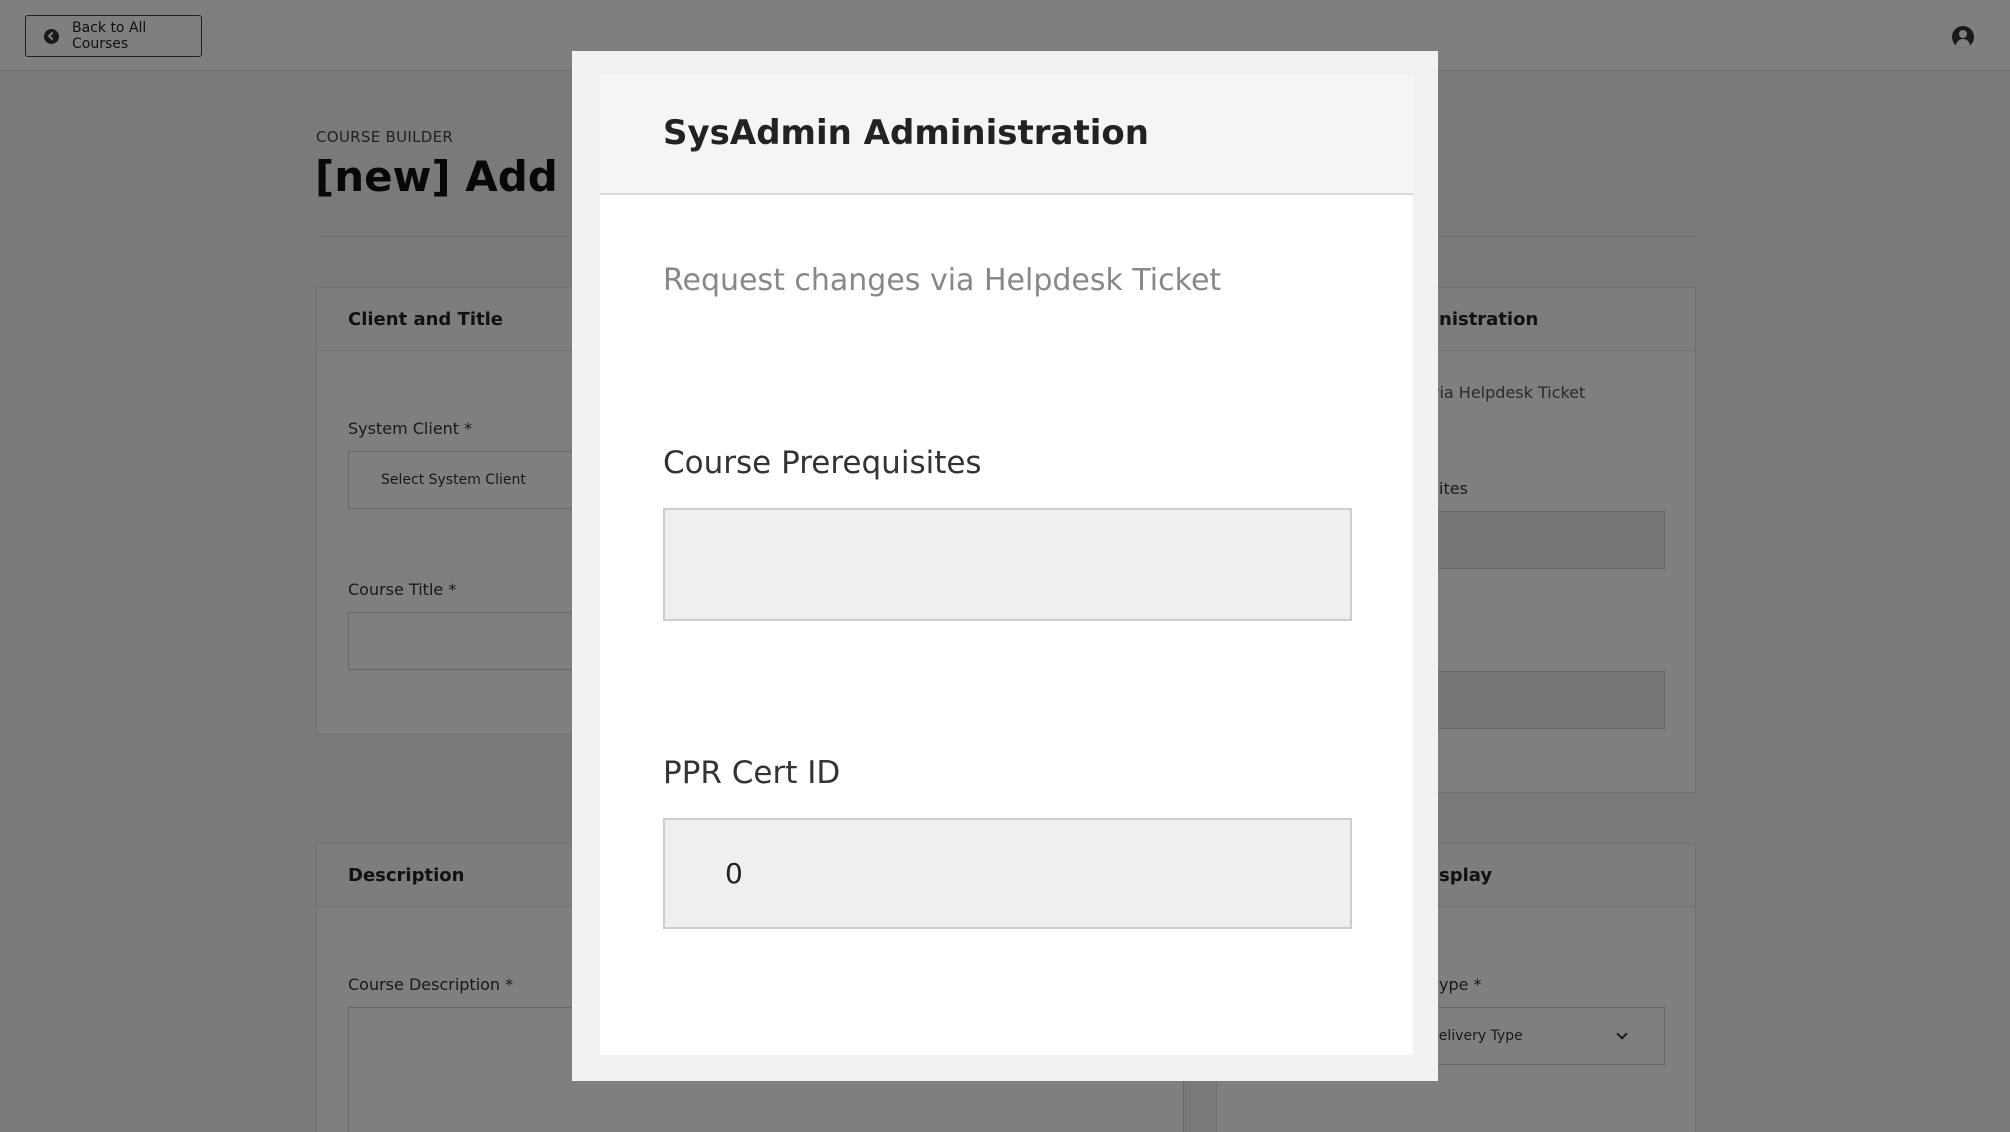 Image resolution: width=2010 pixels, height=1132 pixels. Describe the element at coordinates (906, 133) in the screenshot. I see `modal-title: SysAdmin Administration` at that location.